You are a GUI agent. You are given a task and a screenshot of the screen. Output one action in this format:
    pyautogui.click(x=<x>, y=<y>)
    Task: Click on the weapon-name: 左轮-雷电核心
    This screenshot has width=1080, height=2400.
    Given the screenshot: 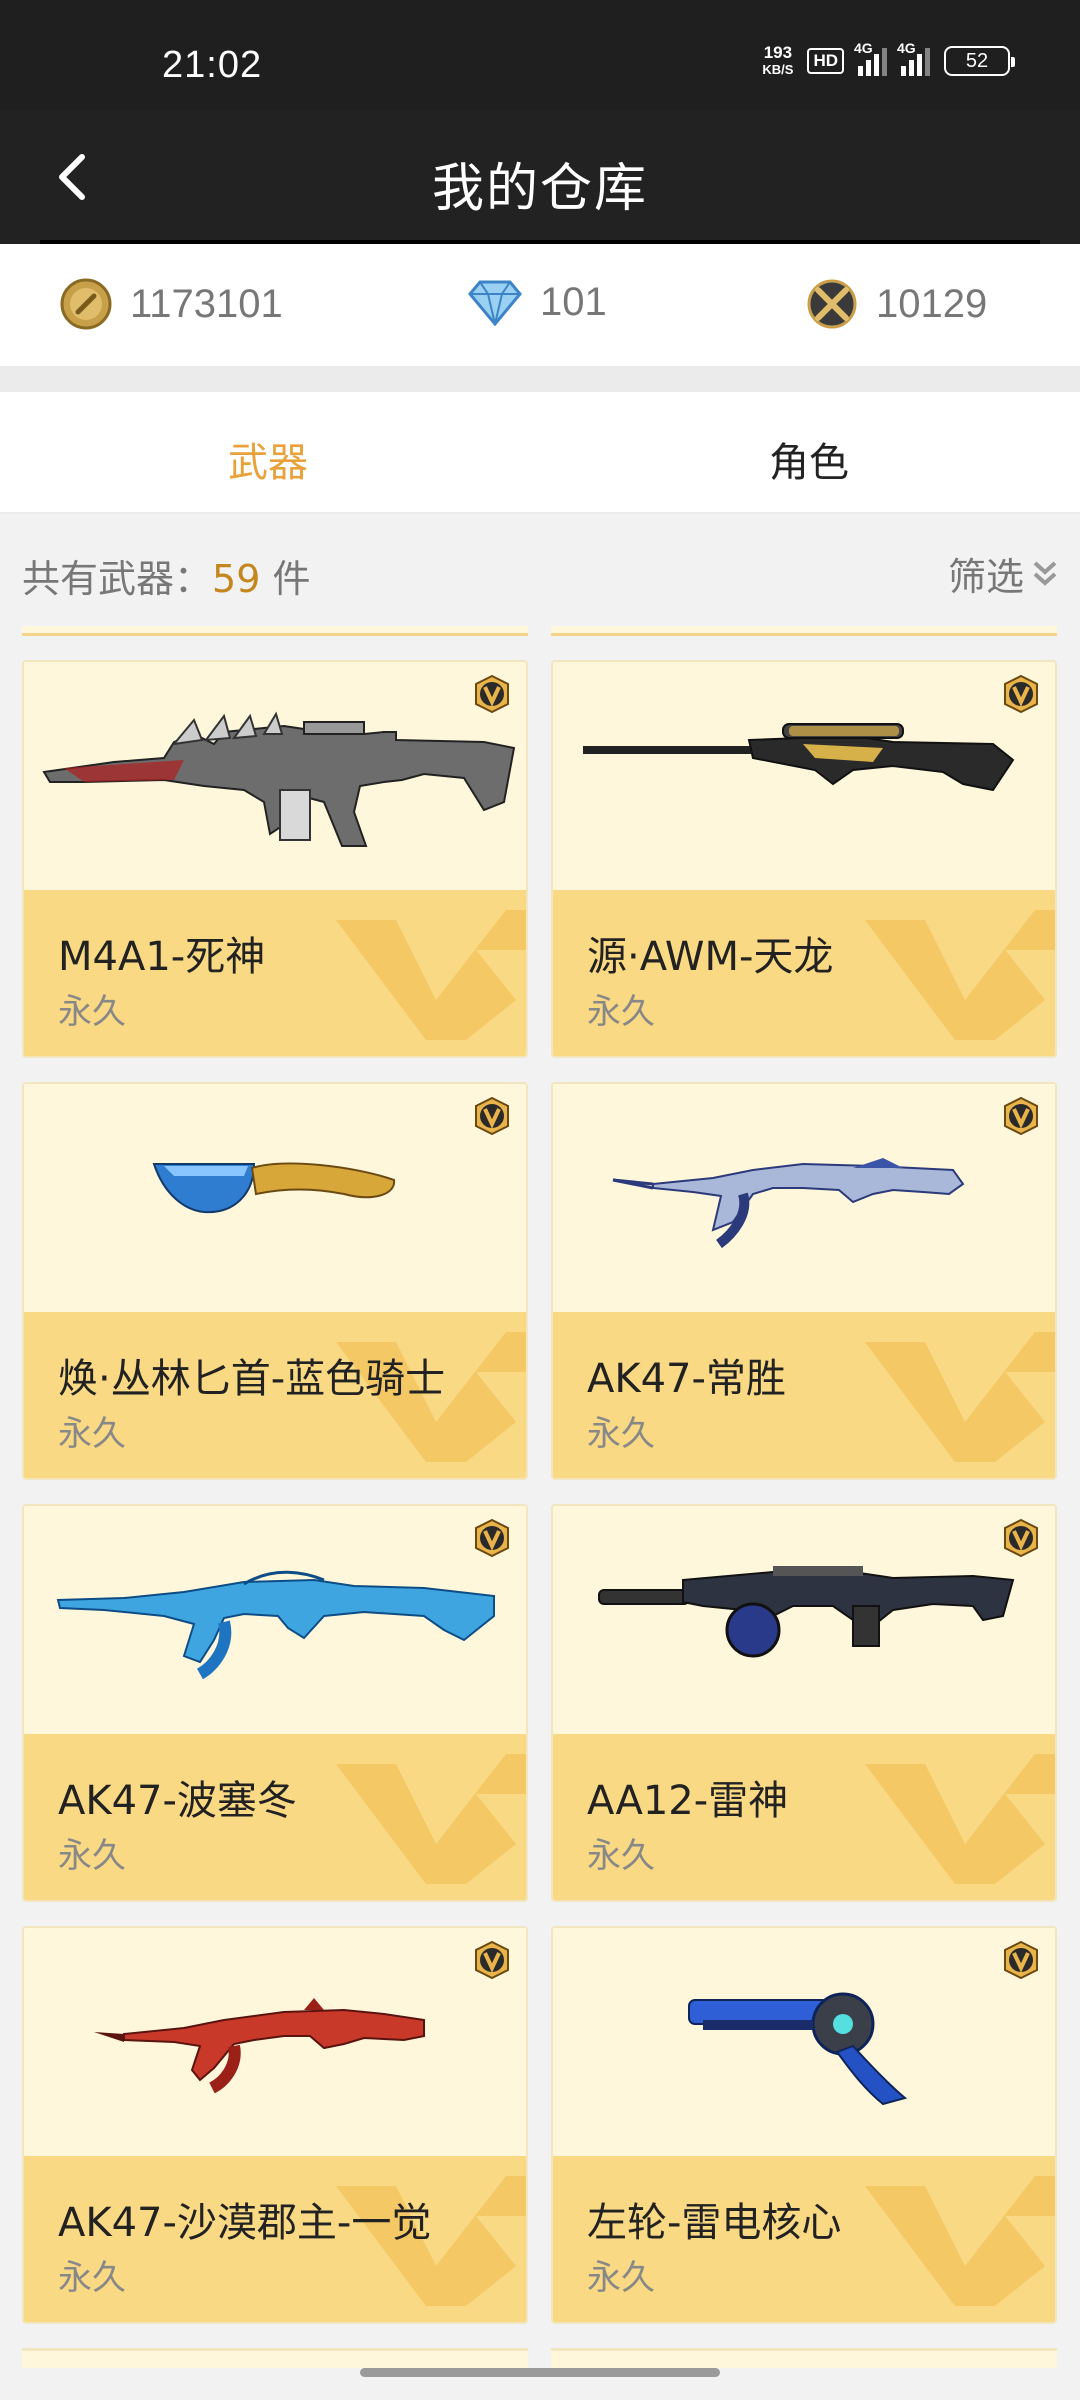 What is the action you would take?
    pyautogui.click(x=714, y=2223)
    